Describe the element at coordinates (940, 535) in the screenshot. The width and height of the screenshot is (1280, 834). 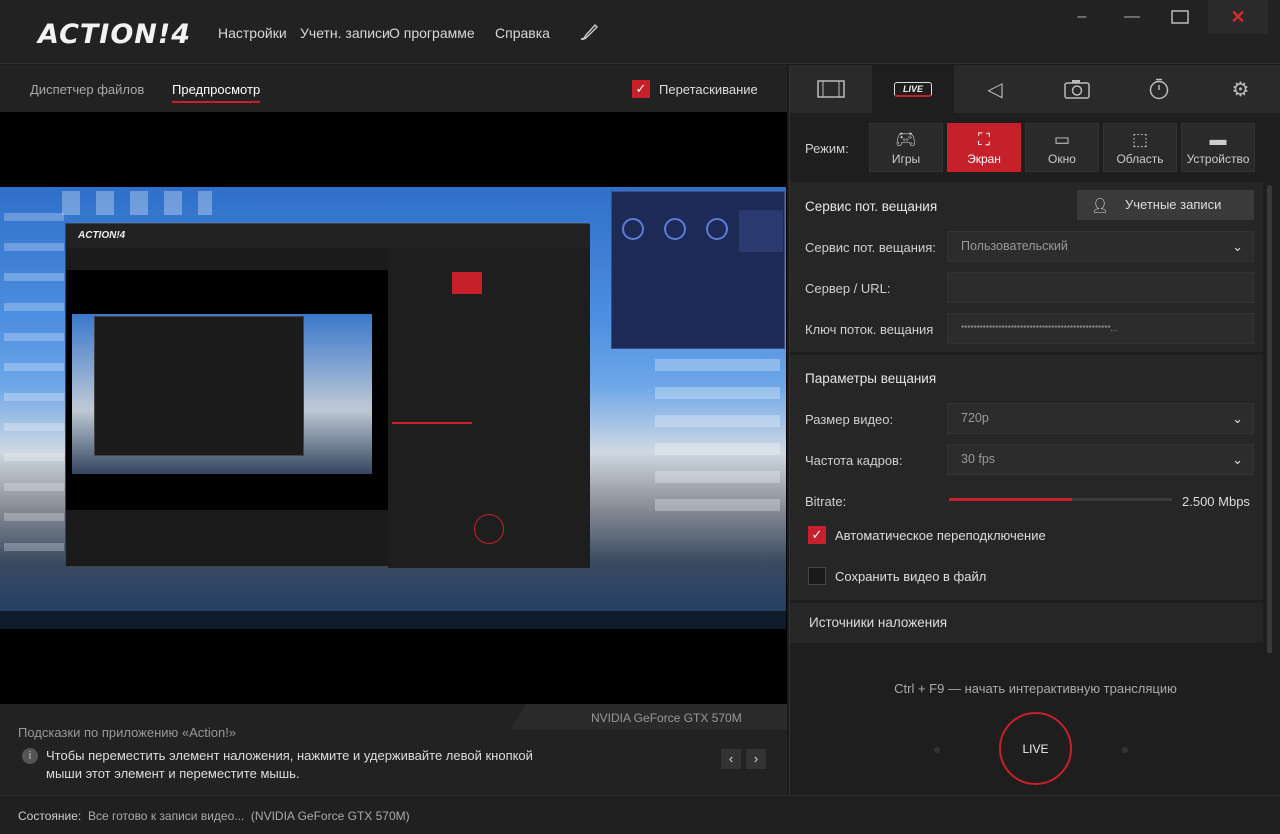
I see `auto-reconnect-label: Автоматическое переподключение` at that location.